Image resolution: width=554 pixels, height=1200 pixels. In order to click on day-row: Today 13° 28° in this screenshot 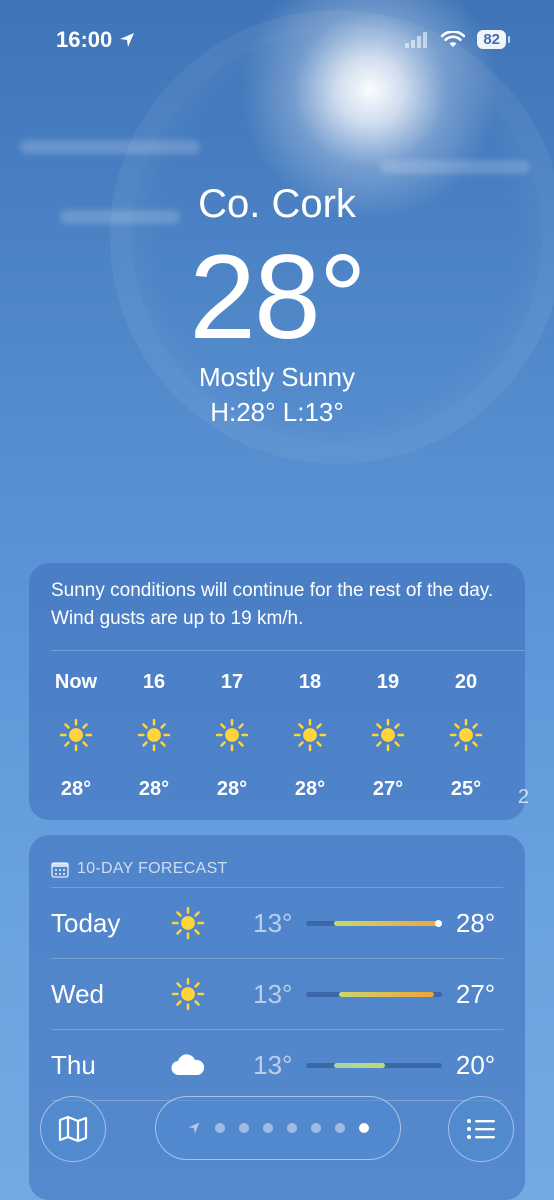, I will do `click(277, 923)`.